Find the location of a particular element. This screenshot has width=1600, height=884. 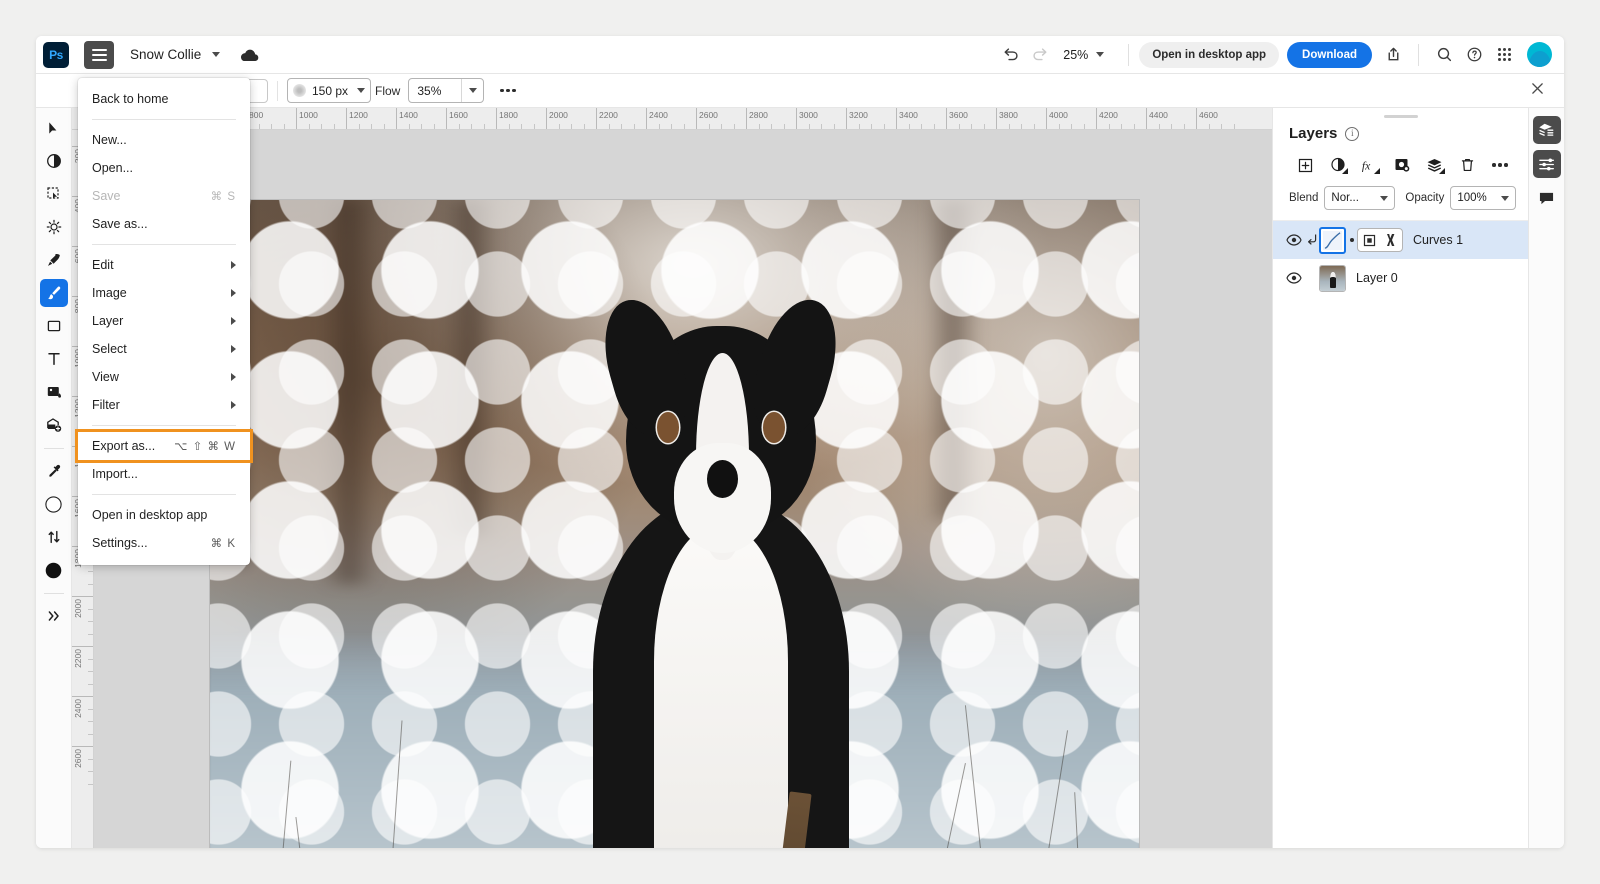

dropdown-corner-icon is located at coordinates (1344, 171).